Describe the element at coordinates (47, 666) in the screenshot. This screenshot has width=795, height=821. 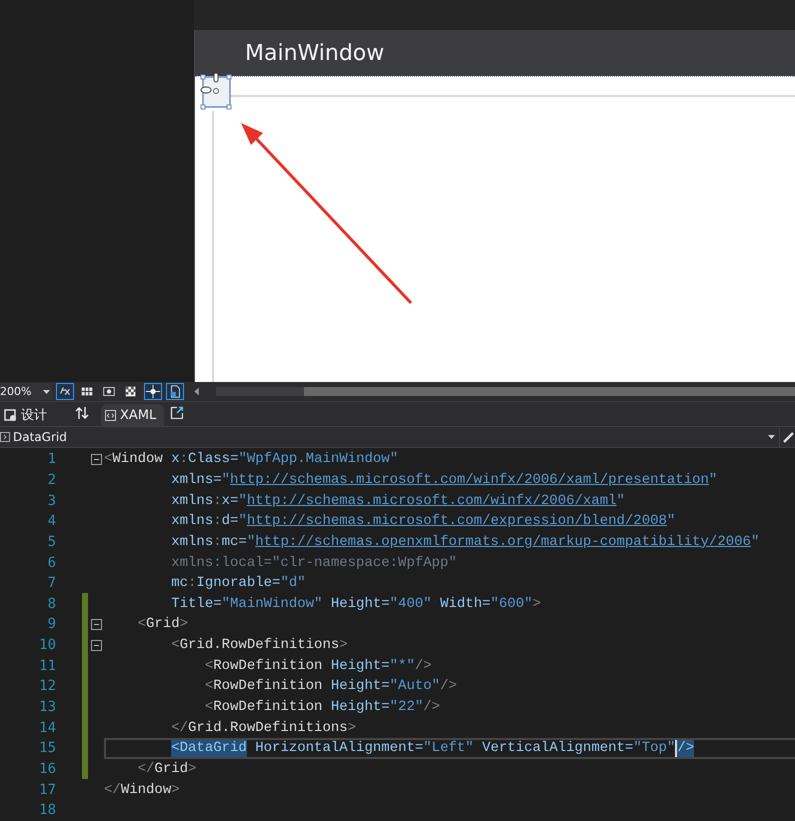
I see `line-number: 11` at that location.